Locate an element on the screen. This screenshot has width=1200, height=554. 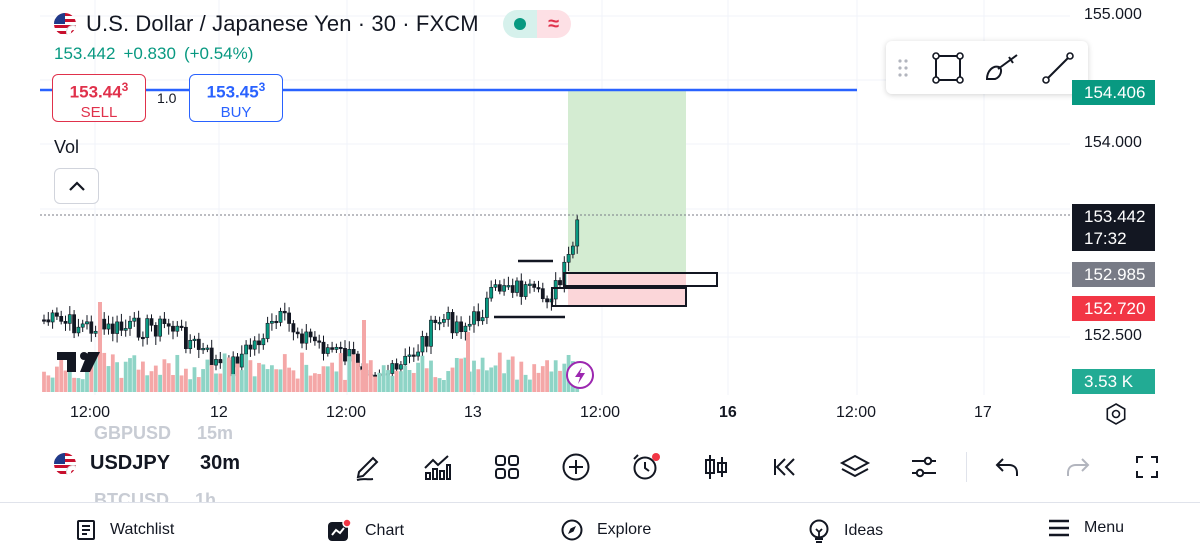
pencil-icon is located at coordinates (368, 467).